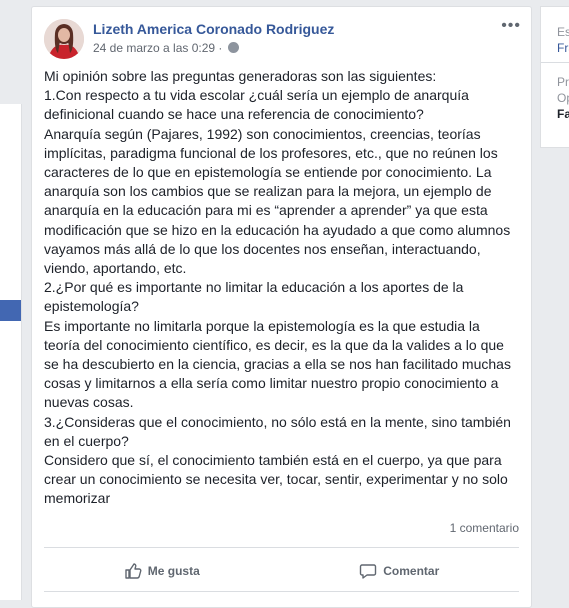  Describe the element at coordinates (563, 114) in the screenshot. I see `right-sidebar-link: Fa` at that location.